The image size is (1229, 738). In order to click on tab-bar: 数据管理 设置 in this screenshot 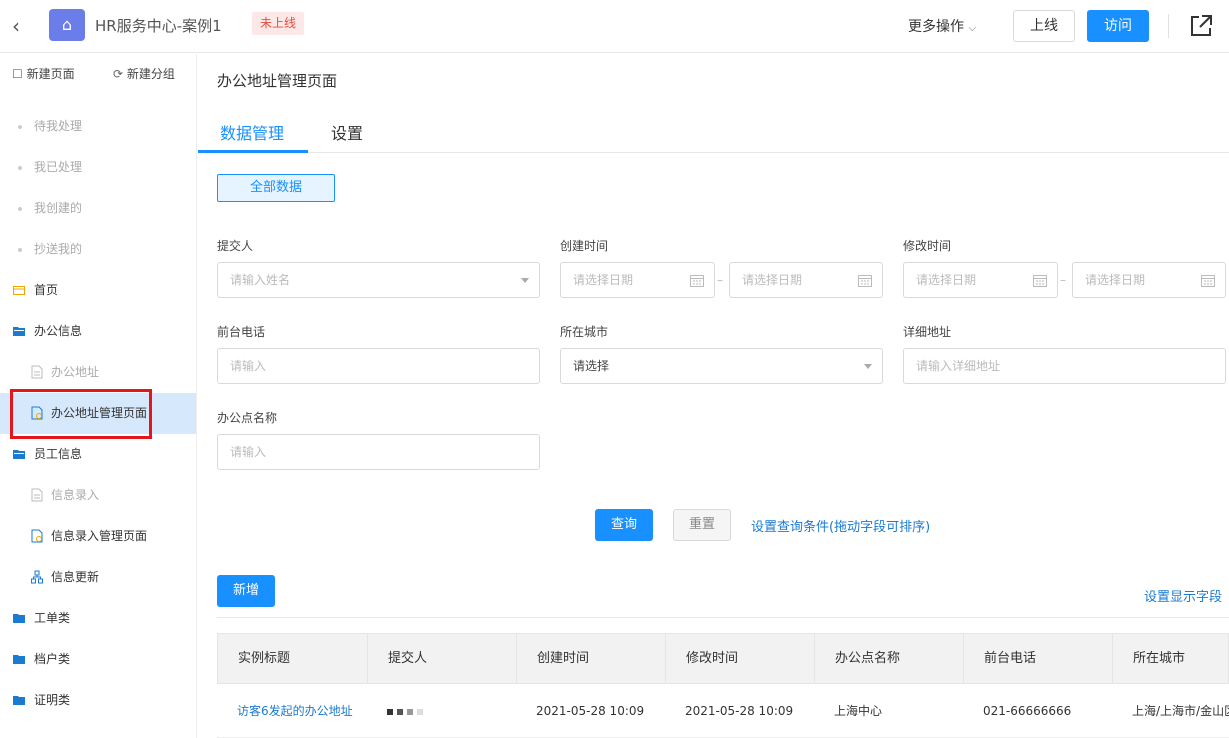, I will do `click(713, 132)`.